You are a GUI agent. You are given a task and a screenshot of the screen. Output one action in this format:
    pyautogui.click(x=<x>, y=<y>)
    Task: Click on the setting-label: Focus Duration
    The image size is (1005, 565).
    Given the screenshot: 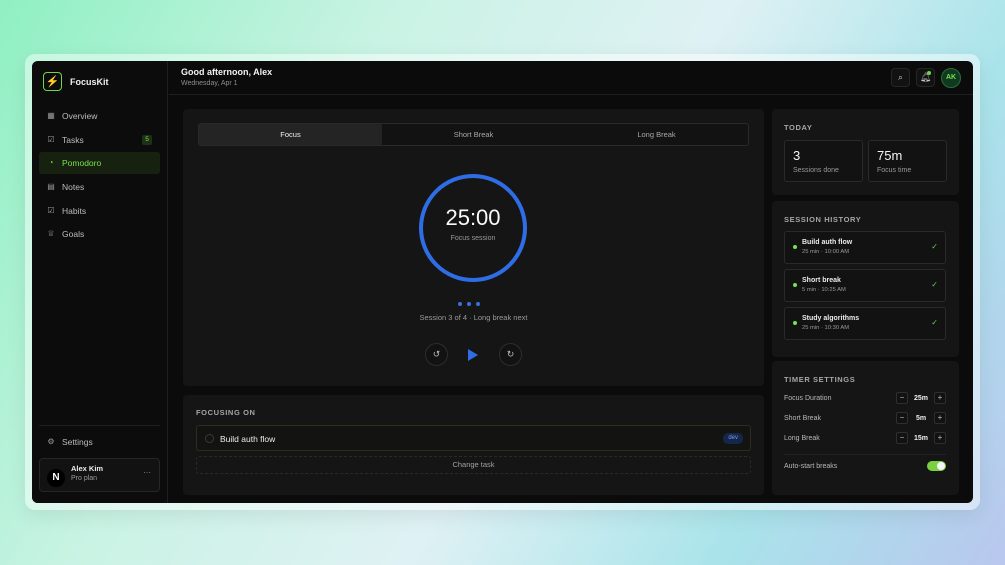 What is the action you would take?
    pyautogui.click(x=808, y=398)
    